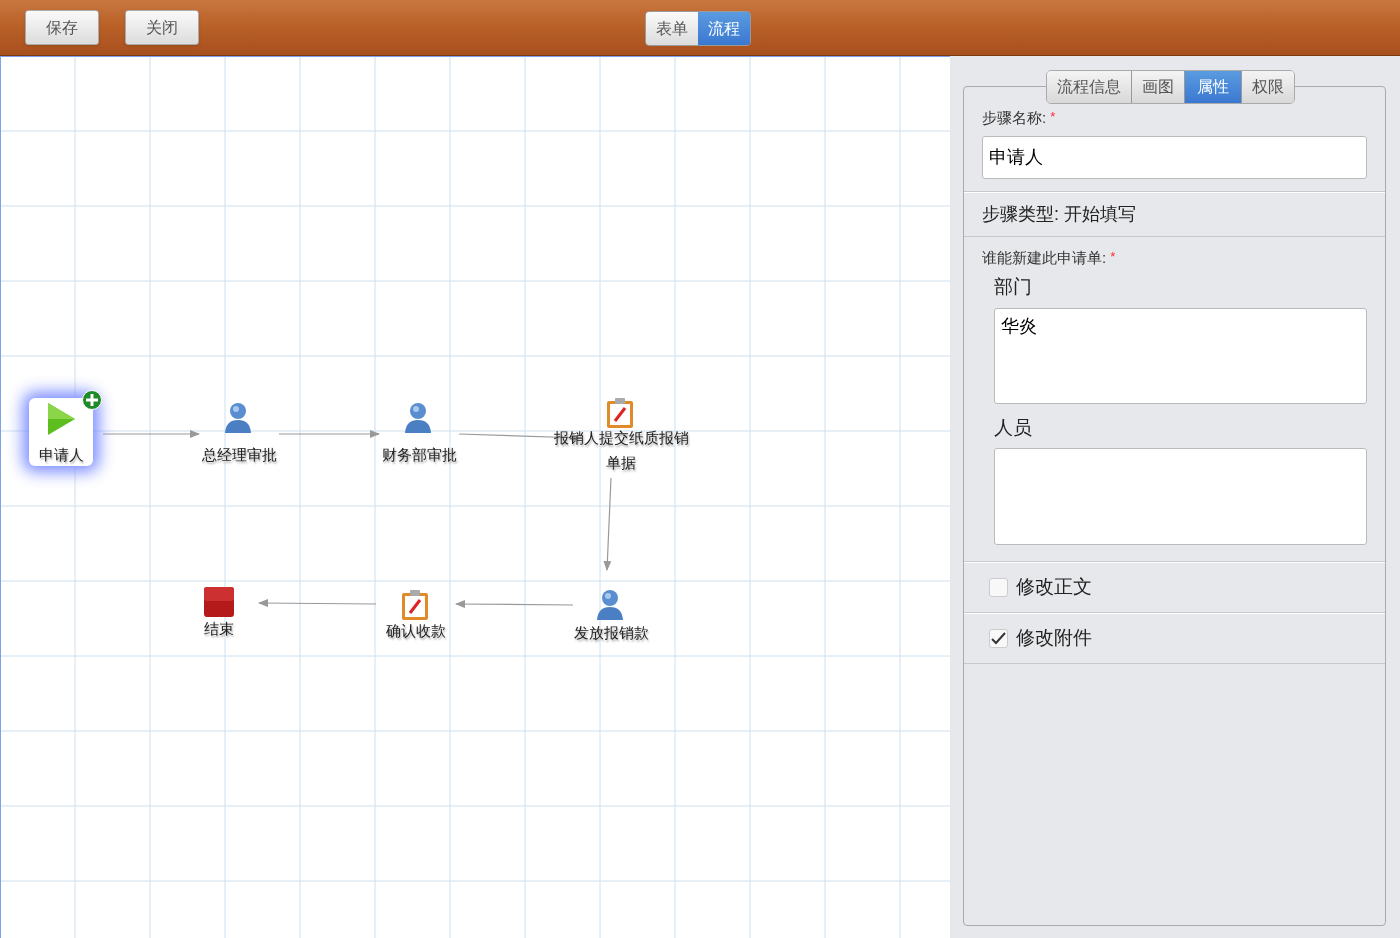  What do you see at coordinates (419, 454) in the screenshot?
I see `node-label: 财务部审批` at bounding box center [419, 454].